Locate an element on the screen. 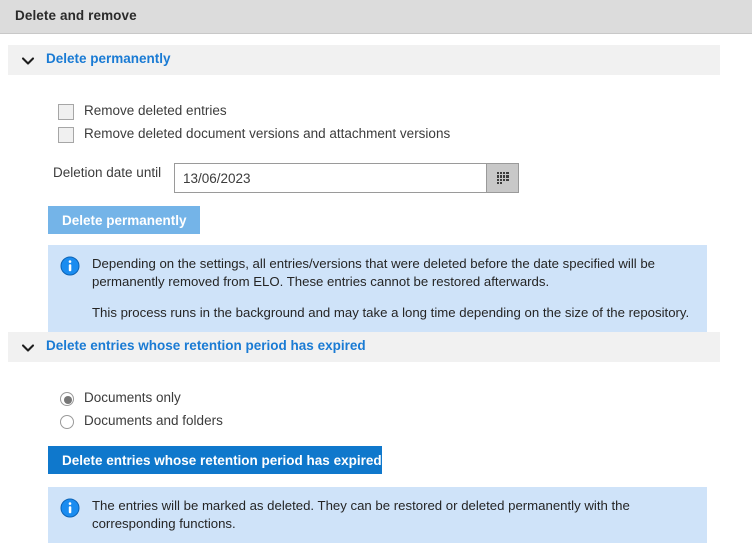 The height and width of the screenshot is (551, 752). radio-label-documents-only: Documents only is located at coordinates (132, 397).